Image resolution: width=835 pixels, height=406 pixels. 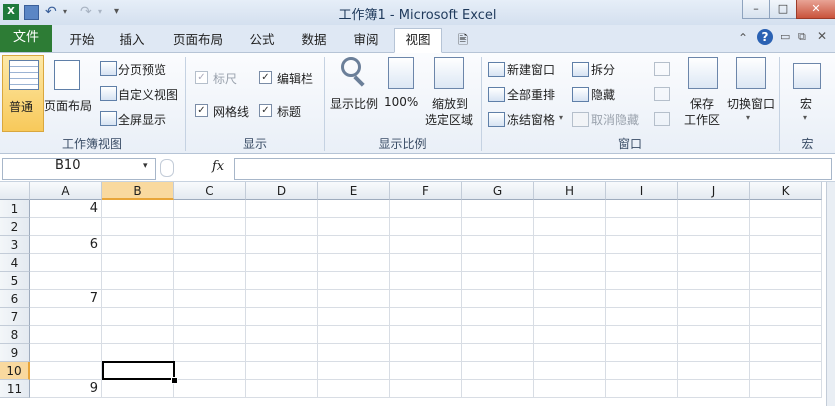 I want to click on cell-j5, so click(x=714, y=281).